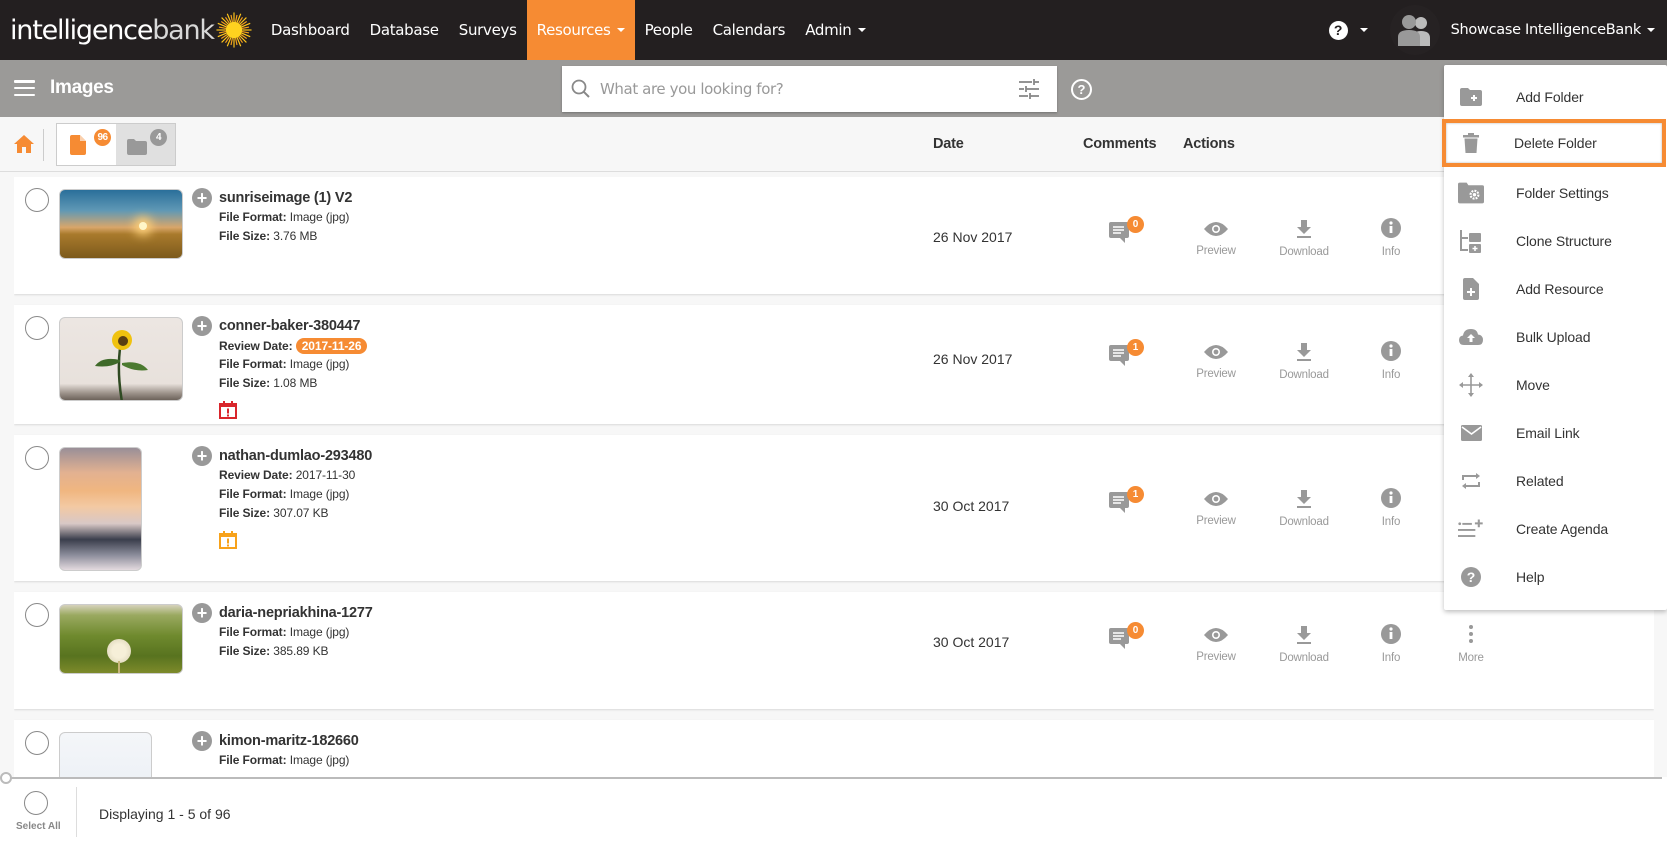 This screenshot has height=846, width=1667. Describe the element at coordinates (6, 778) in the screenshot. I see `footer-slider-handle` at that location.